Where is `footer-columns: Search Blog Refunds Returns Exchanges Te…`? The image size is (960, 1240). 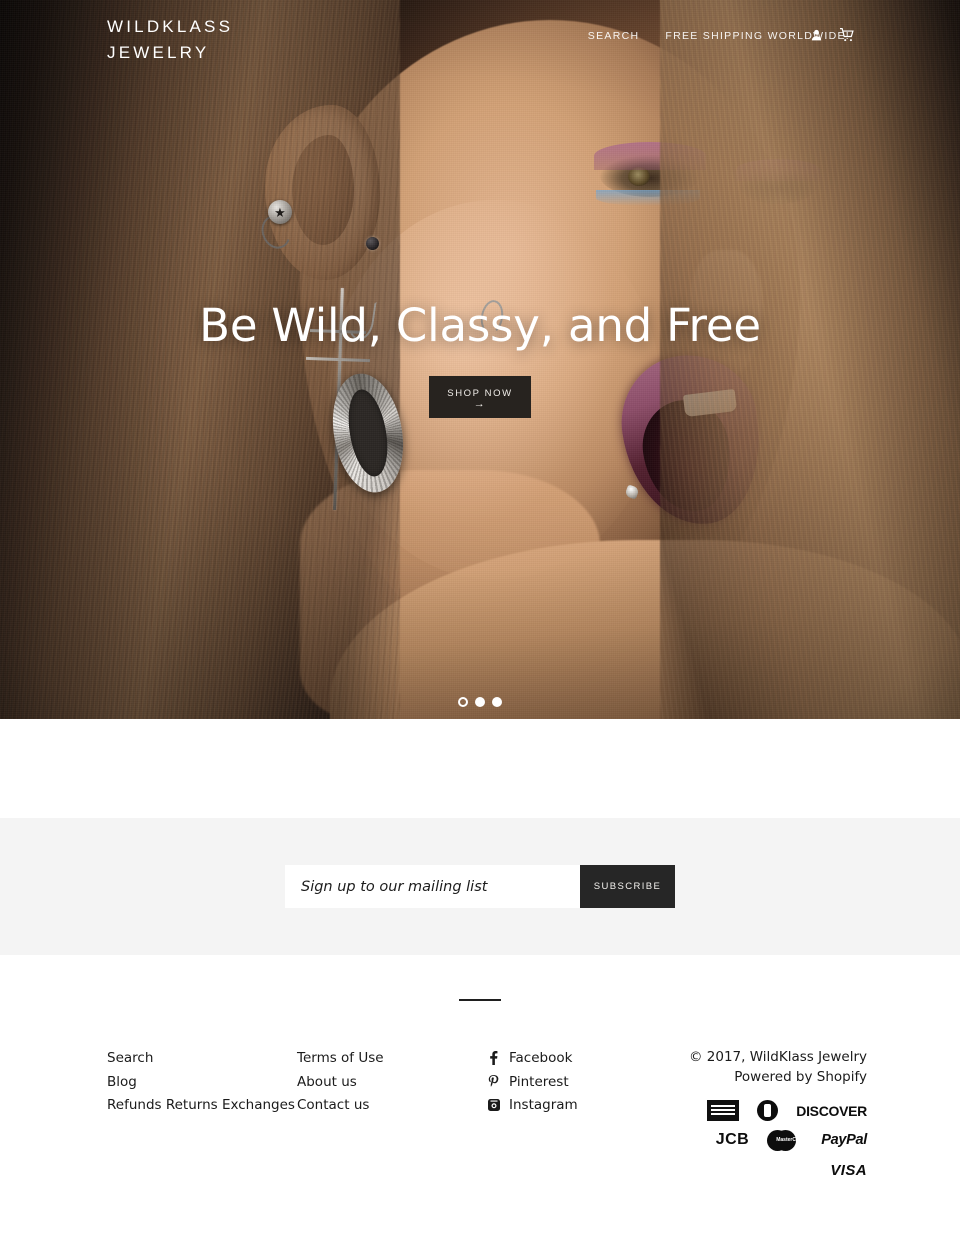
footer-columns: Search Blog Refunds Returns Exchanges Te… is located at coordinates (480, 1113).